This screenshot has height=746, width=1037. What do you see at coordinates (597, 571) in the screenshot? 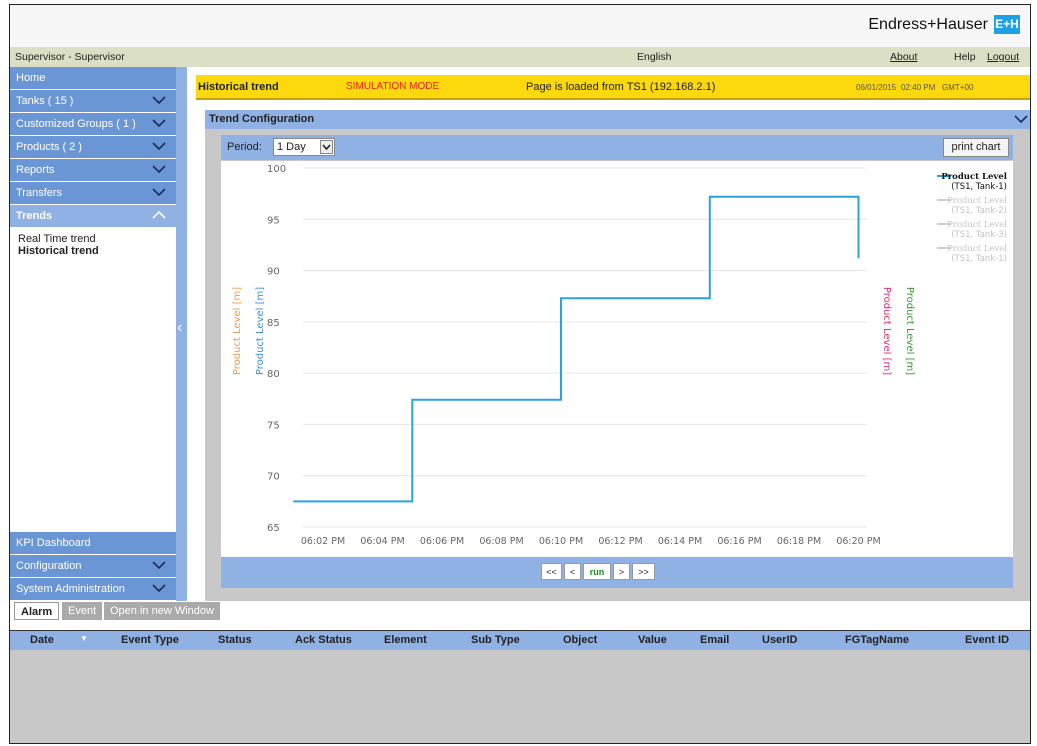
I see `run-button: run` at bounding box center [597, 571].